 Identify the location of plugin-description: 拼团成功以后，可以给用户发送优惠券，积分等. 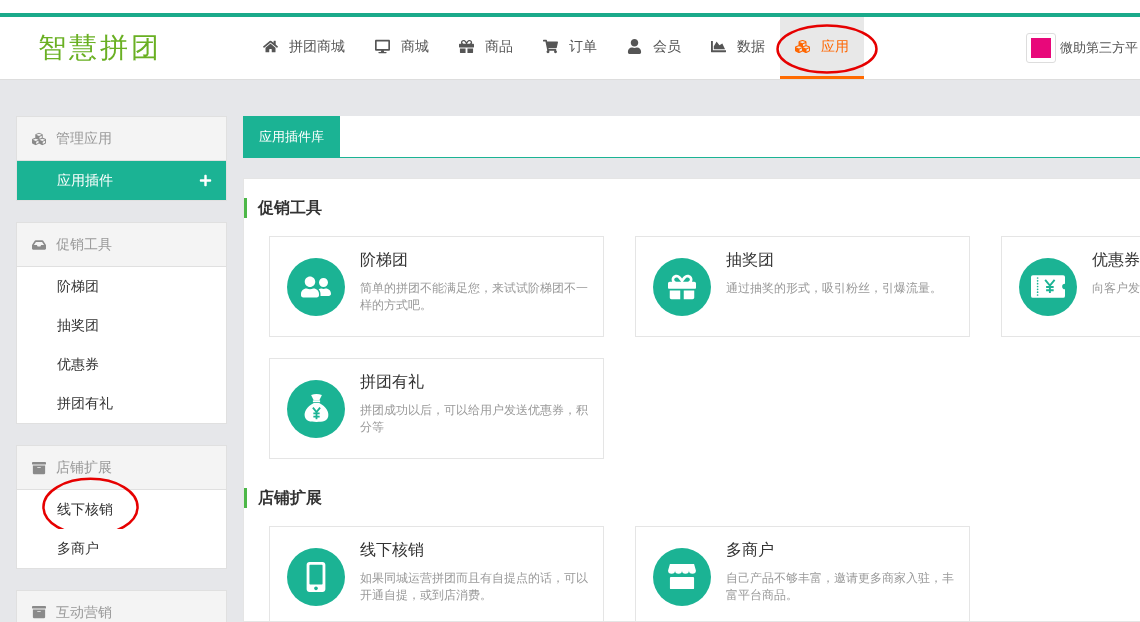
(474, 419).